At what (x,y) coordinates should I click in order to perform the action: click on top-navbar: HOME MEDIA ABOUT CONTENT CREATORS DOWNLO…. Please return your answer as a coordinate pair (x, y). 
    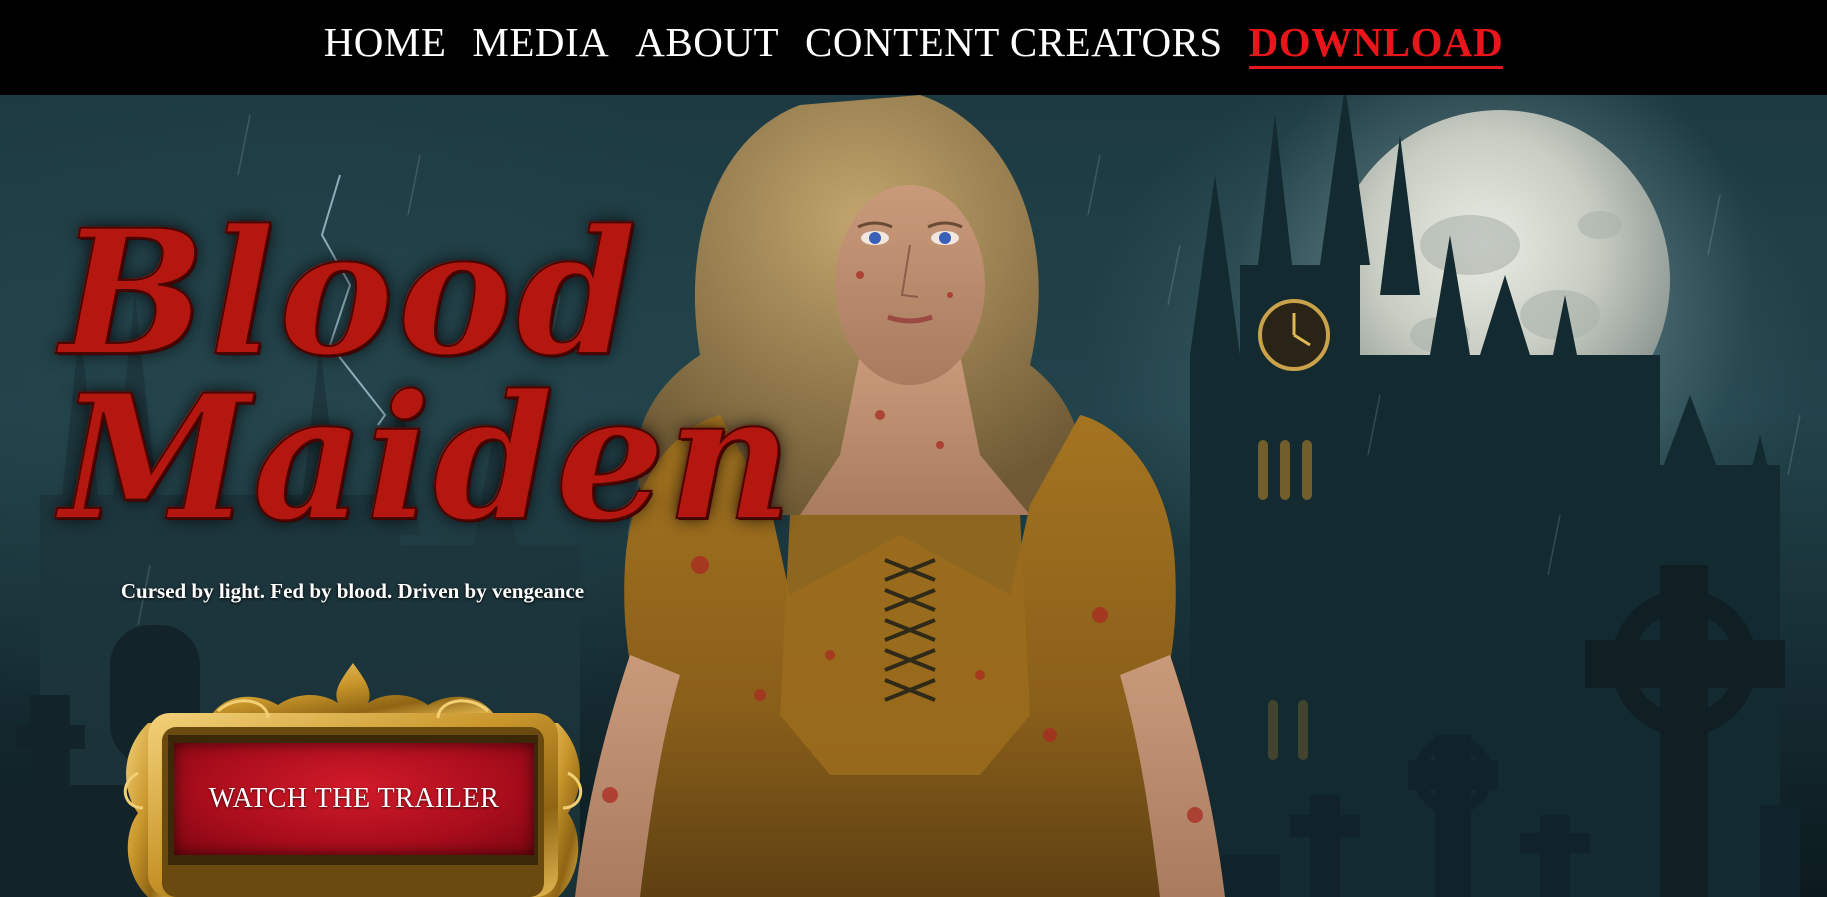
    Looking at the image, I should click on (913, 47).